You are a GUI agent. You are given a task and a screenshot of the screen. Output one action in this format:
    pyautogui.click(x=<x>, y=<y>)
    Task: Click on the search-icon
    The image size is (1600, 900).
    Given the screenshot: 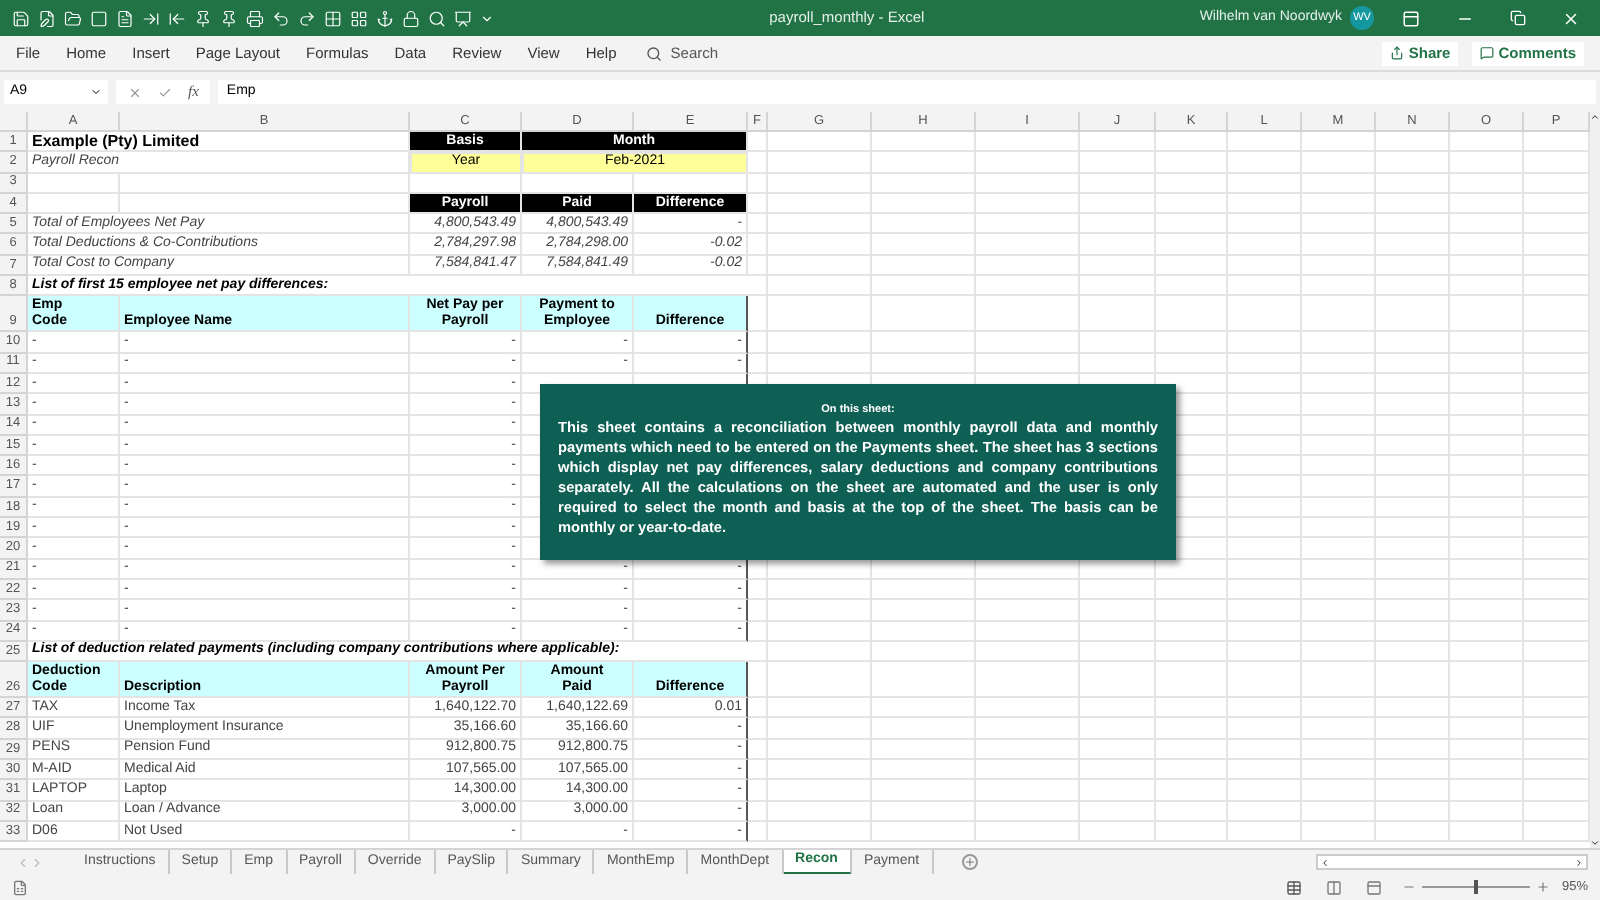 What is the action you would take?
    pyautogui.click(x=437, y=18)
    